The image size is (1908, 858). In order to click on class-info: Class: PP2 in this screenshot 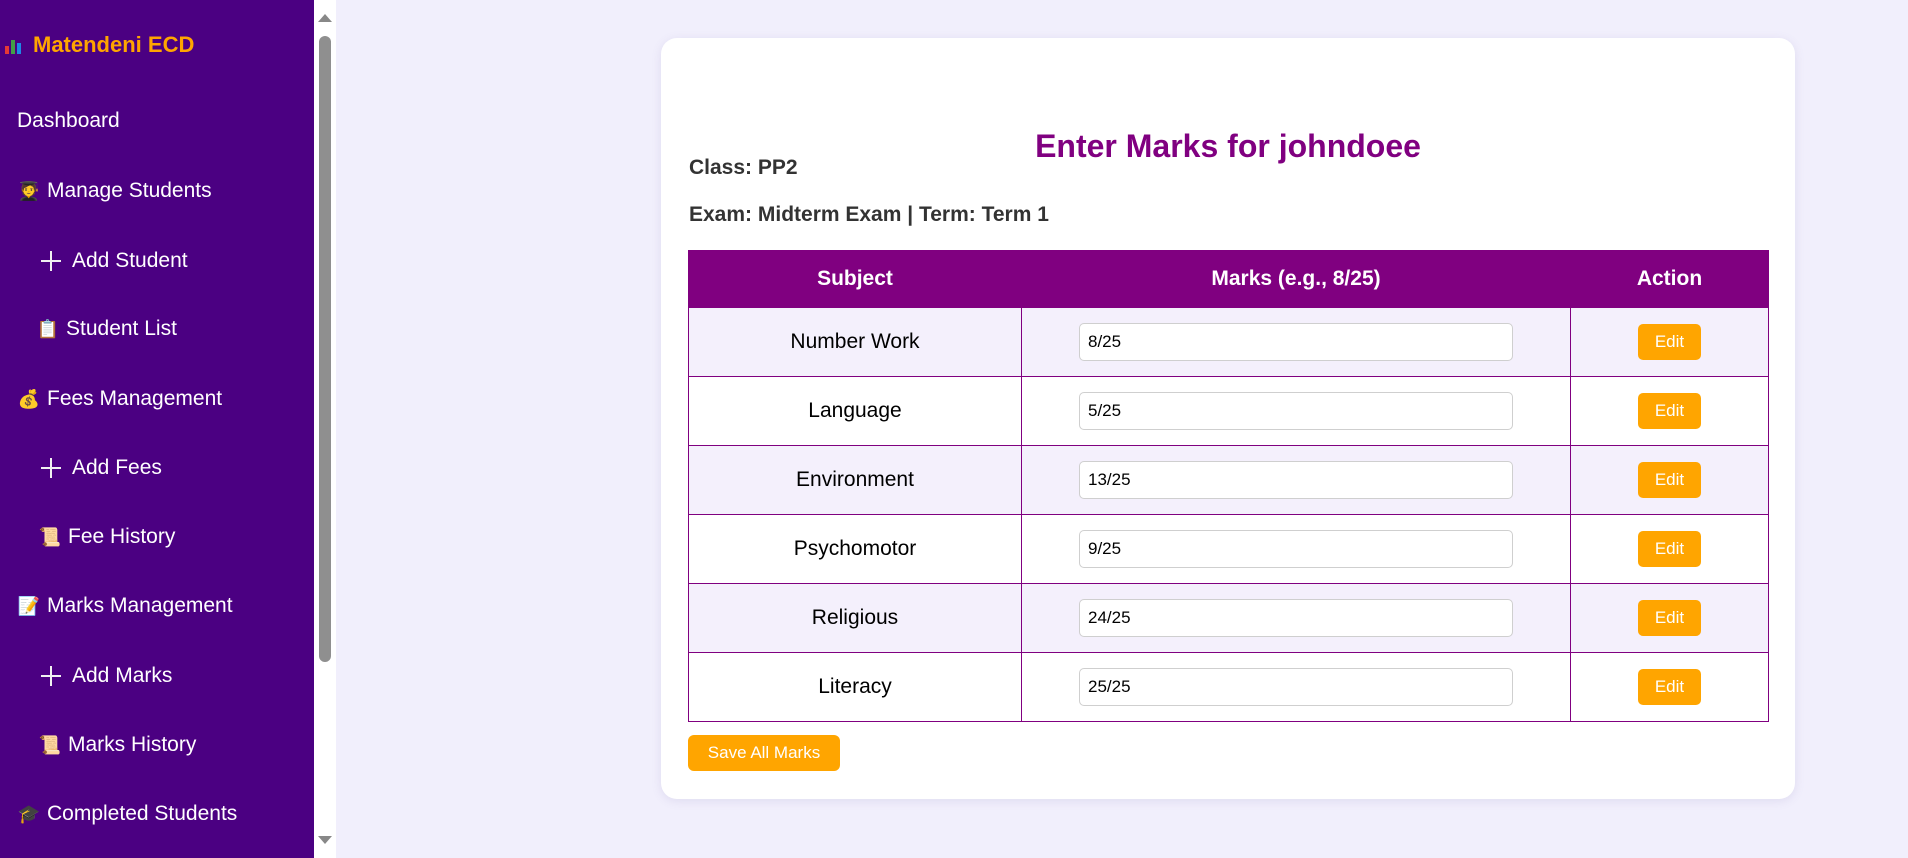, I will do `click(743, 167)`.